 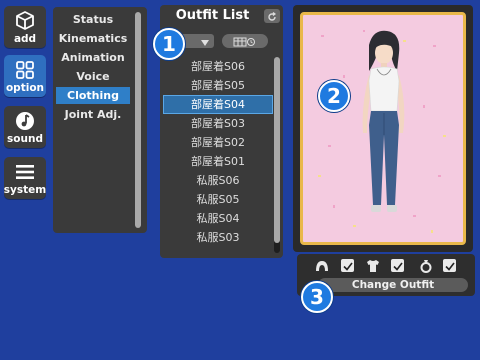 I want to click on menu-icon, so click(x=25, y=172).